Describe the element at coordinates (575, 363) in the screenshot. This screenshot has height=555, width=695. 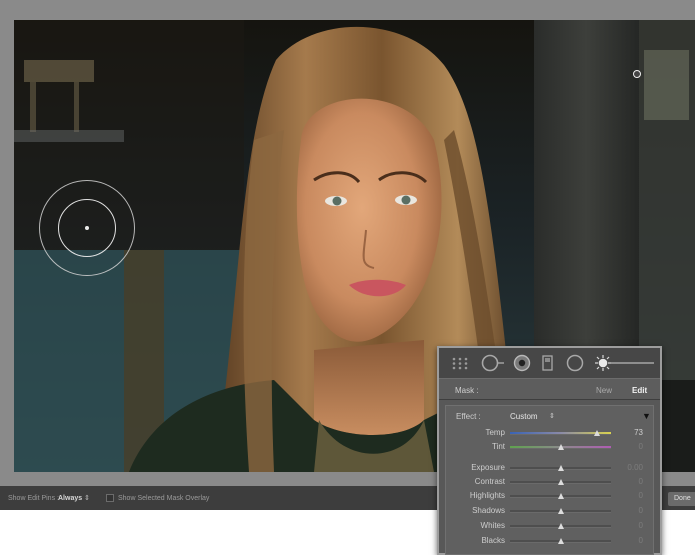
I see `radial-filter-icon` at that location.